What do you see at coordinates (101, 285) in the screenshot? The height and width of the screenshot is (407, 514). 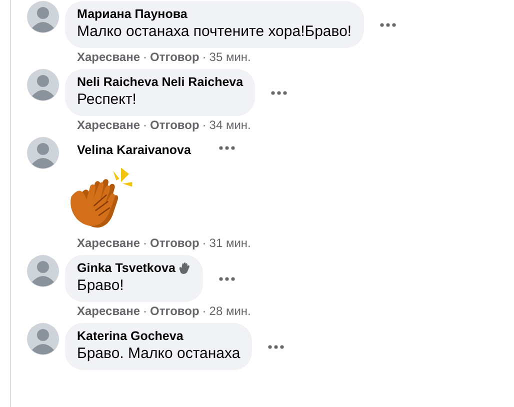 I see `comment-text: Браво!` at bounding box center [101, 285].